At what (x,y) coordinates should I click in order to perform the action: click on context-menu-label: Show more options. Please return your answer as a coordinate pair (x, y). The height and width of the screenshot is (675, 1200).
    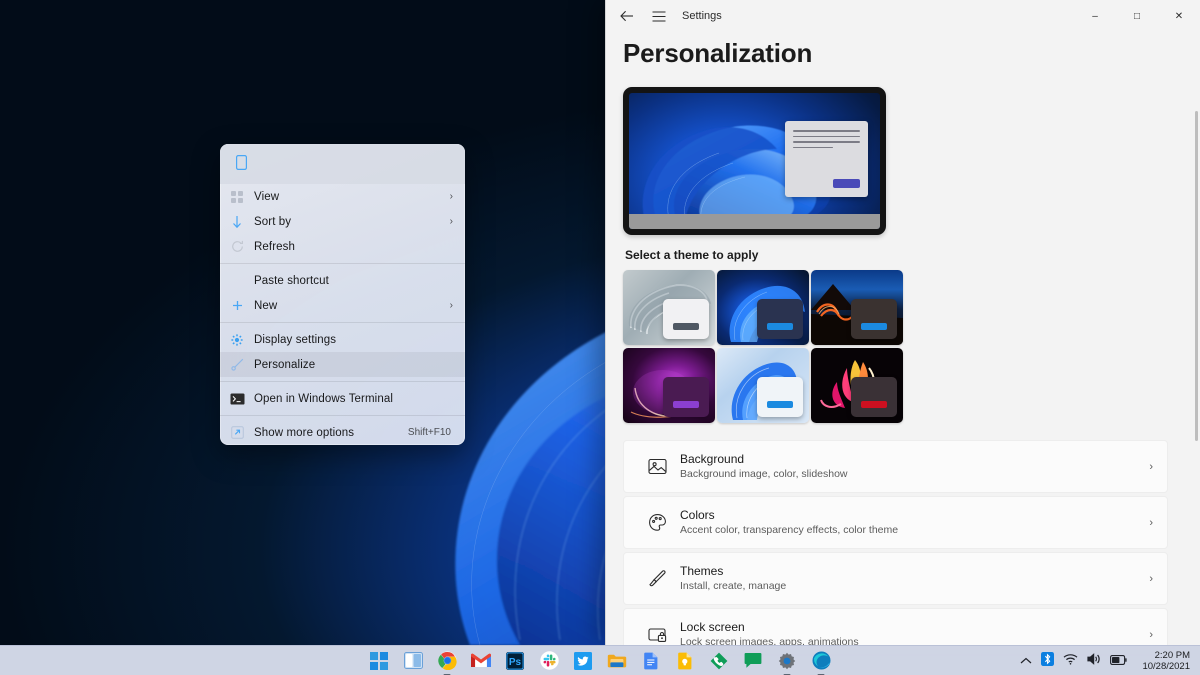
    Looking at the image, I should click on (304, 432).